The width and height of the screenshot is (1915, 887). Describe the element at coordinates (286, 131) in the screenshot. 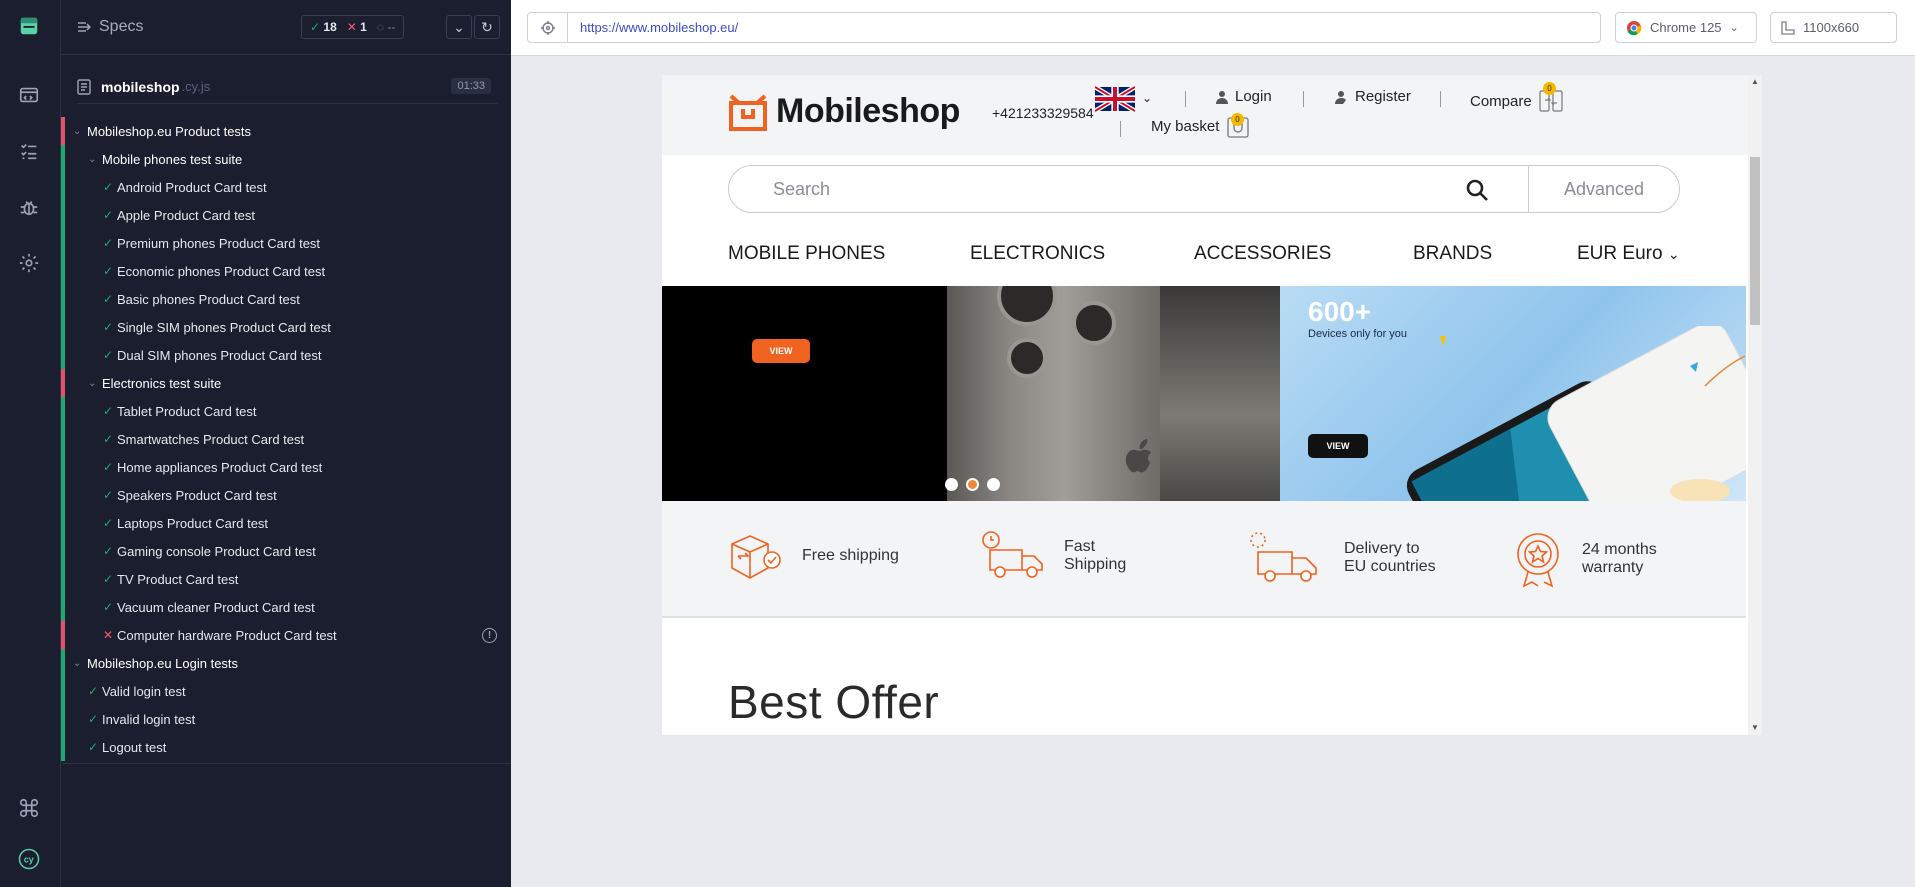

I see `suite-row: ⌄ Mobileshop.eu Product tests` at that location.